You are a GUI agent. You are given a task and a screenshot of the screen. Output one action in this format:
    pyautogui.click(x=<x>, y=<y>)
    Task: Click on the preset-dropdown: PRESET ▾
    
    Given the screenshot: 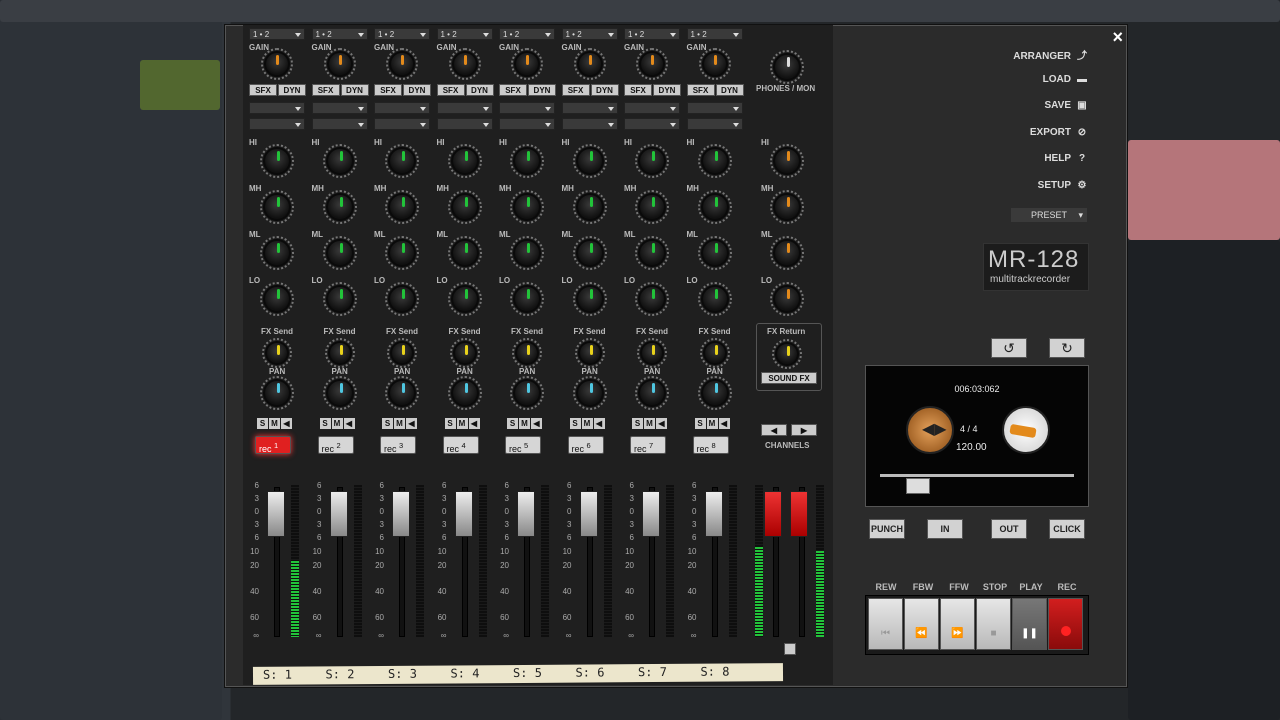 What is the action you would take?
    pyautogui.click(x=1049, y=215)
    